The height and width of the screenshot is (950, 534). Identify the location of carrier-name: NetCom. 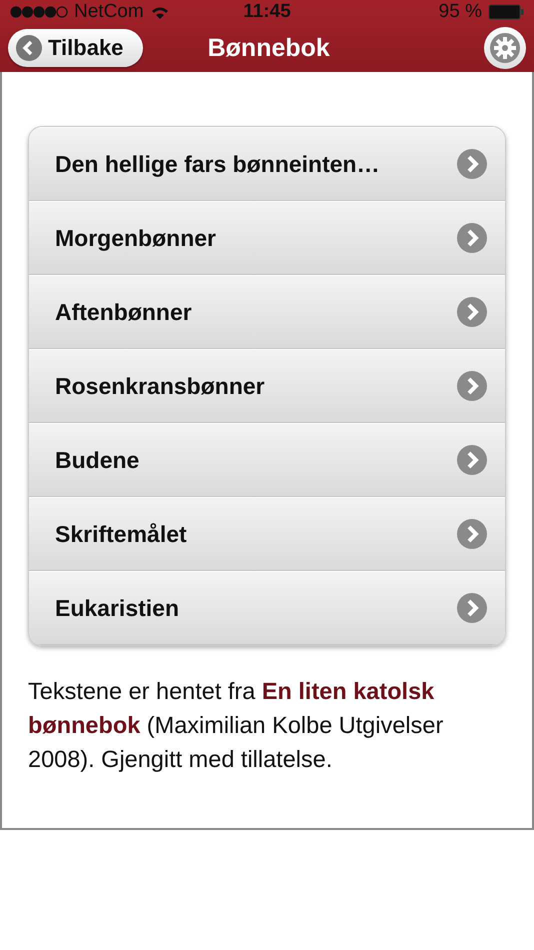
(109, 12).